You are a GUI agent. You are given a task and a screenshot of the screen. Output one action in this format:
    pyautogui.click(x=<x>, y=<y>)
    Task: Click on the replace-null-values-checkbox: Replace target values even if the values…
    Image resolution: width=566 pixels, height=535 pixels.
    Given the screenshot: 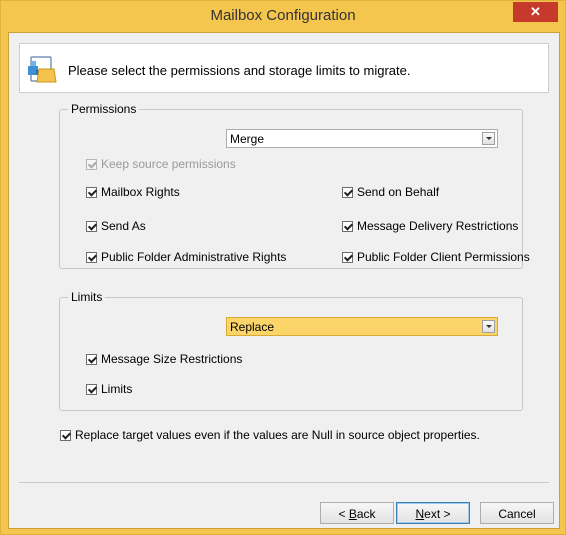 What is the action you would take?
    pyautogui.click(x=270, y=435)
    